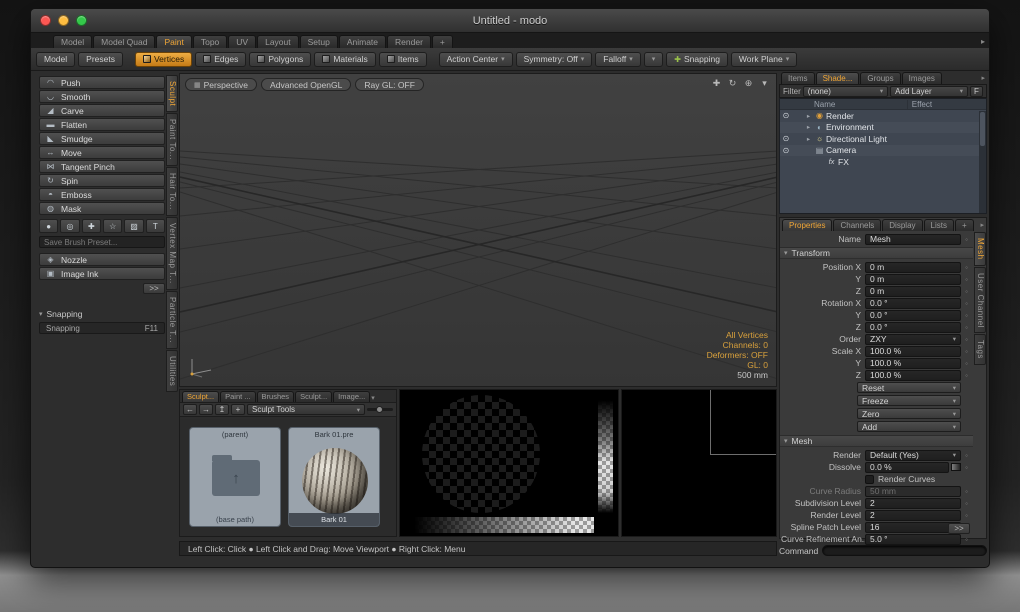 This screenshot has height=612, width=1020. I want to click on preset-path-dropdown: Sculpt Tools ▾, so click(306, 409).